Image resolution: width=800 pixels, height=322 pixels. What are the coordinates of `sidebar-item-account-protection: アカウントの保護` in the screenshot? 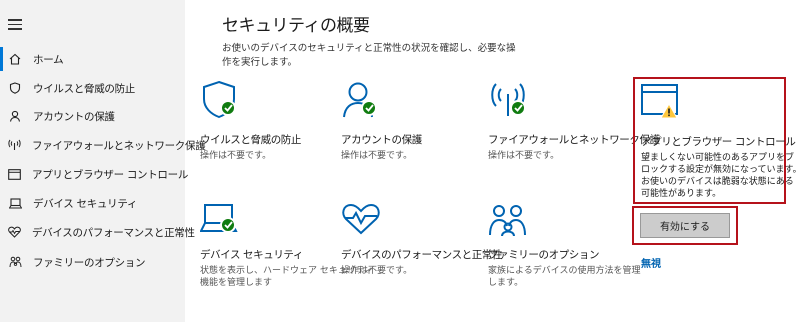 It's located at (92, 116).